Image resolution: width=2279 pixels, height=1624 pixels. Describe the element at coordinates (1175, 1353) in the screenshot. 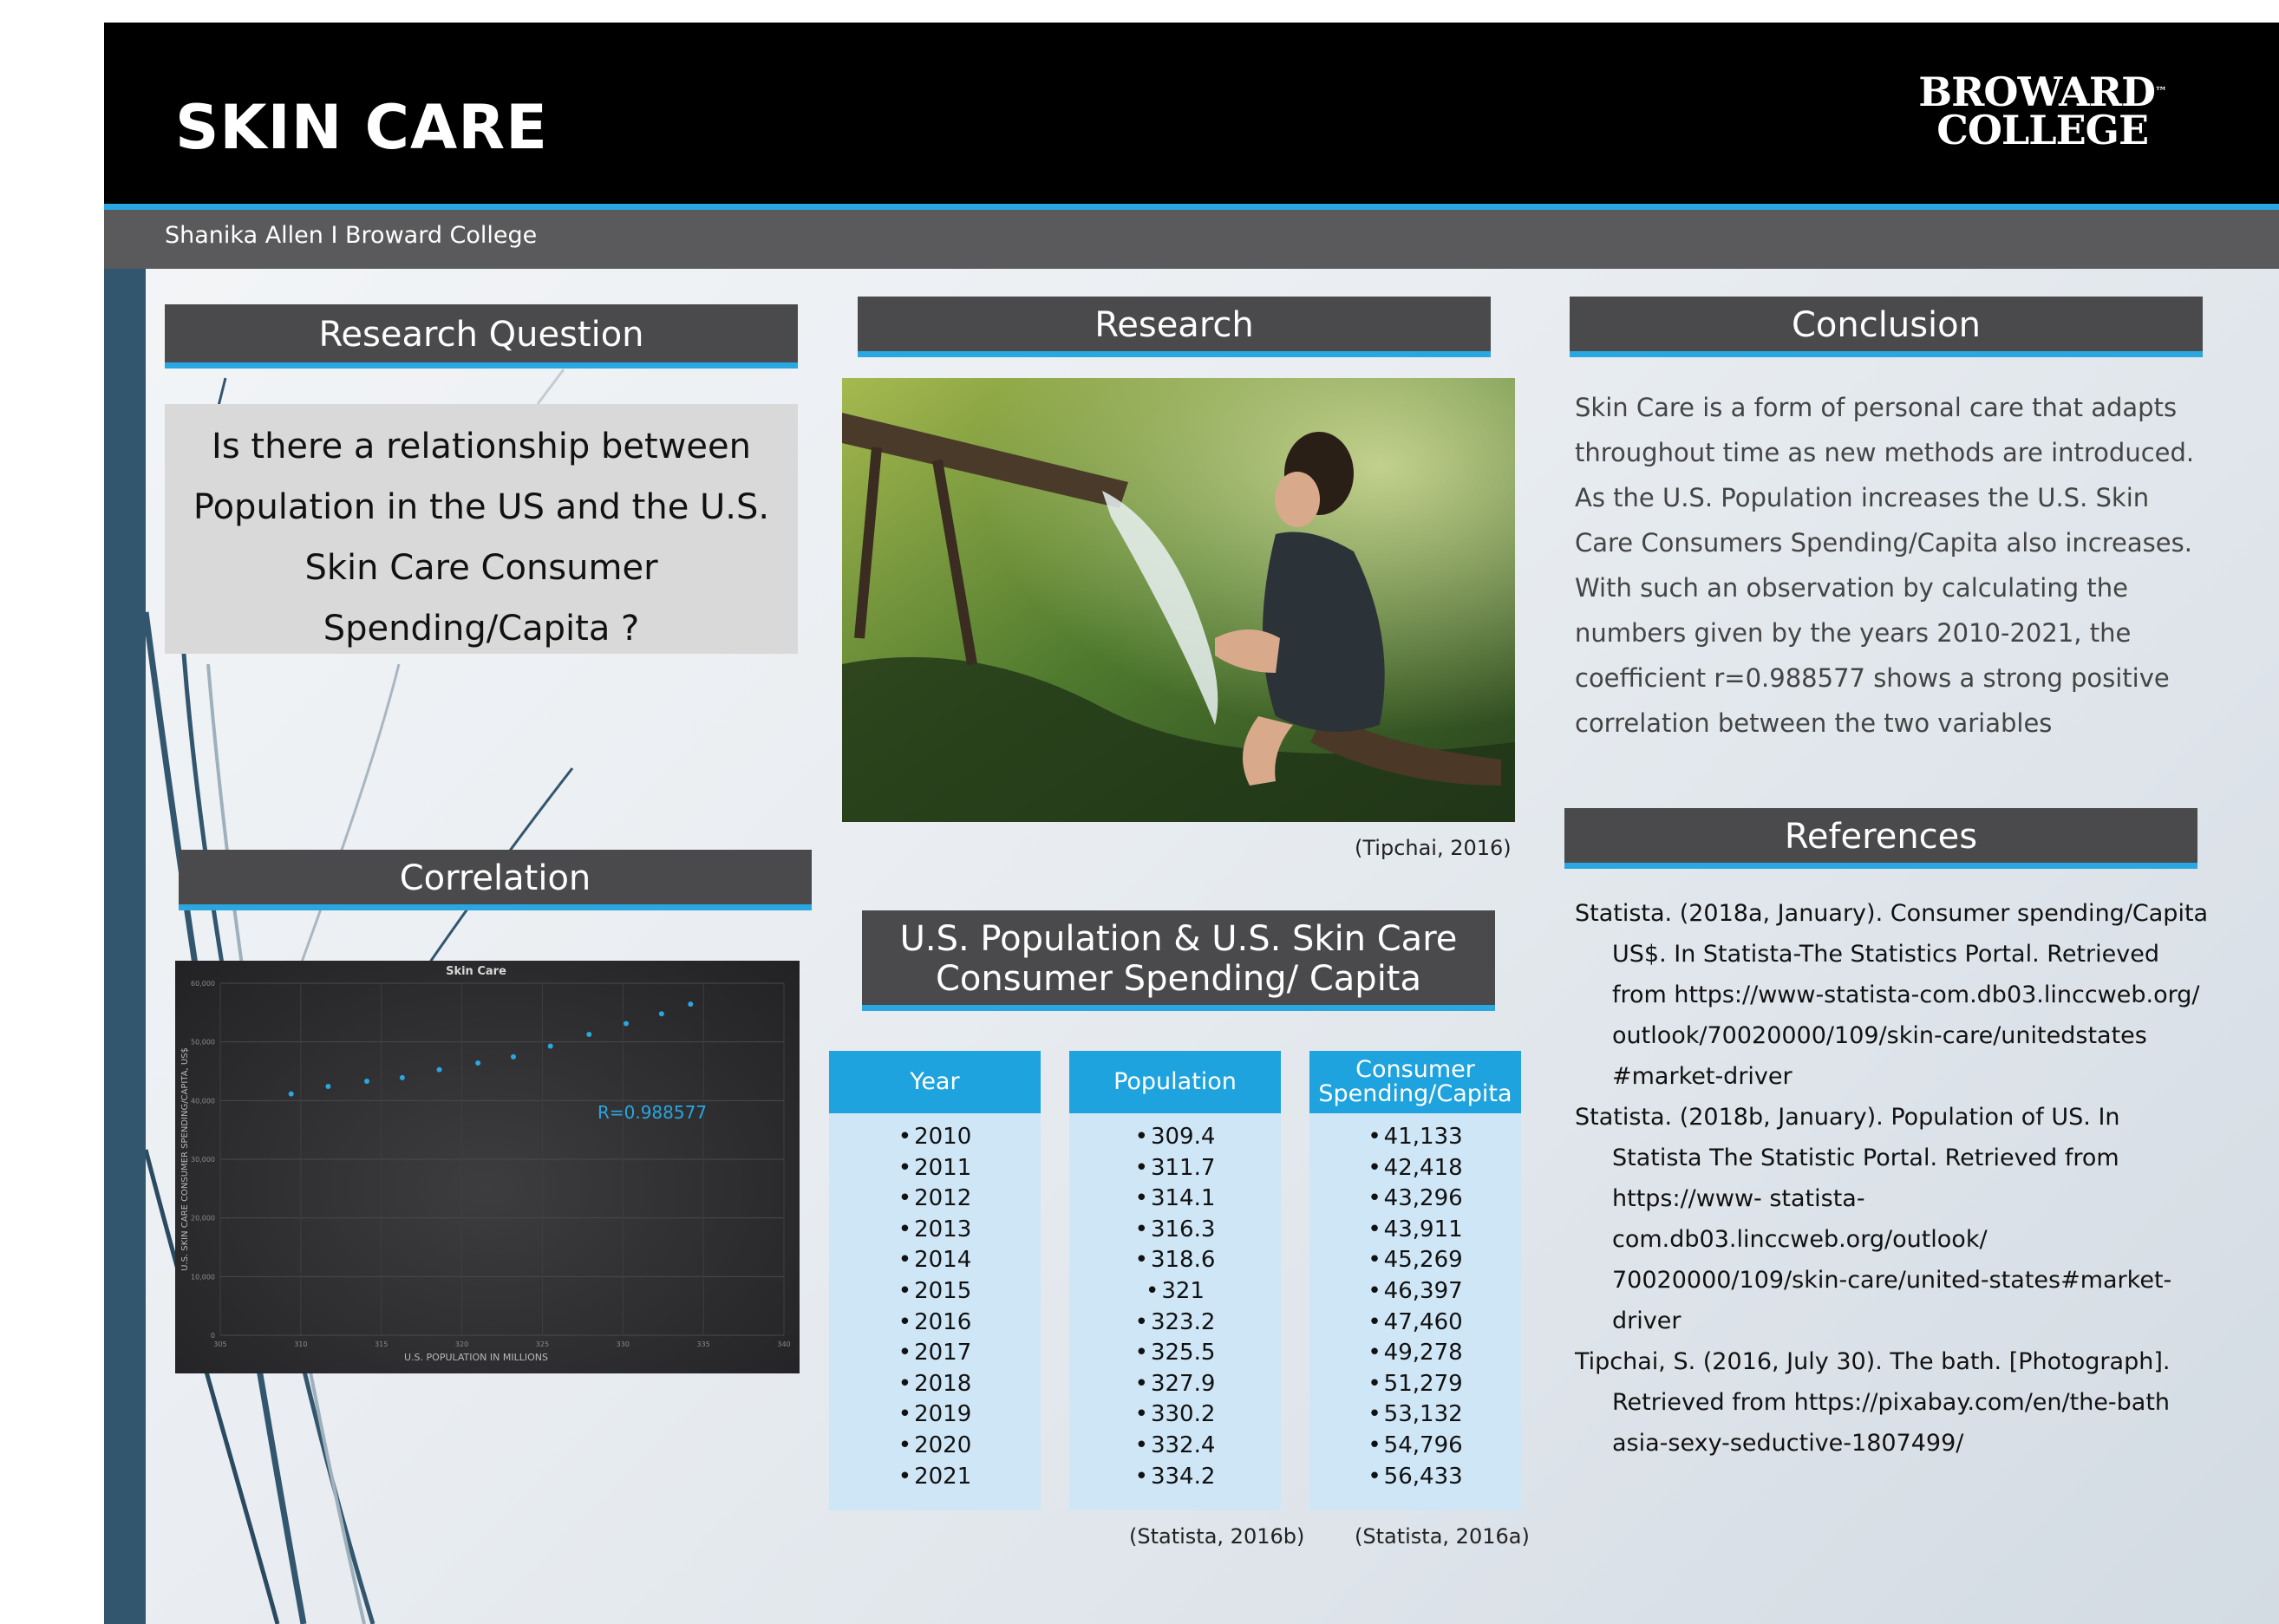

I see `table-cell: 325.5` at that location.